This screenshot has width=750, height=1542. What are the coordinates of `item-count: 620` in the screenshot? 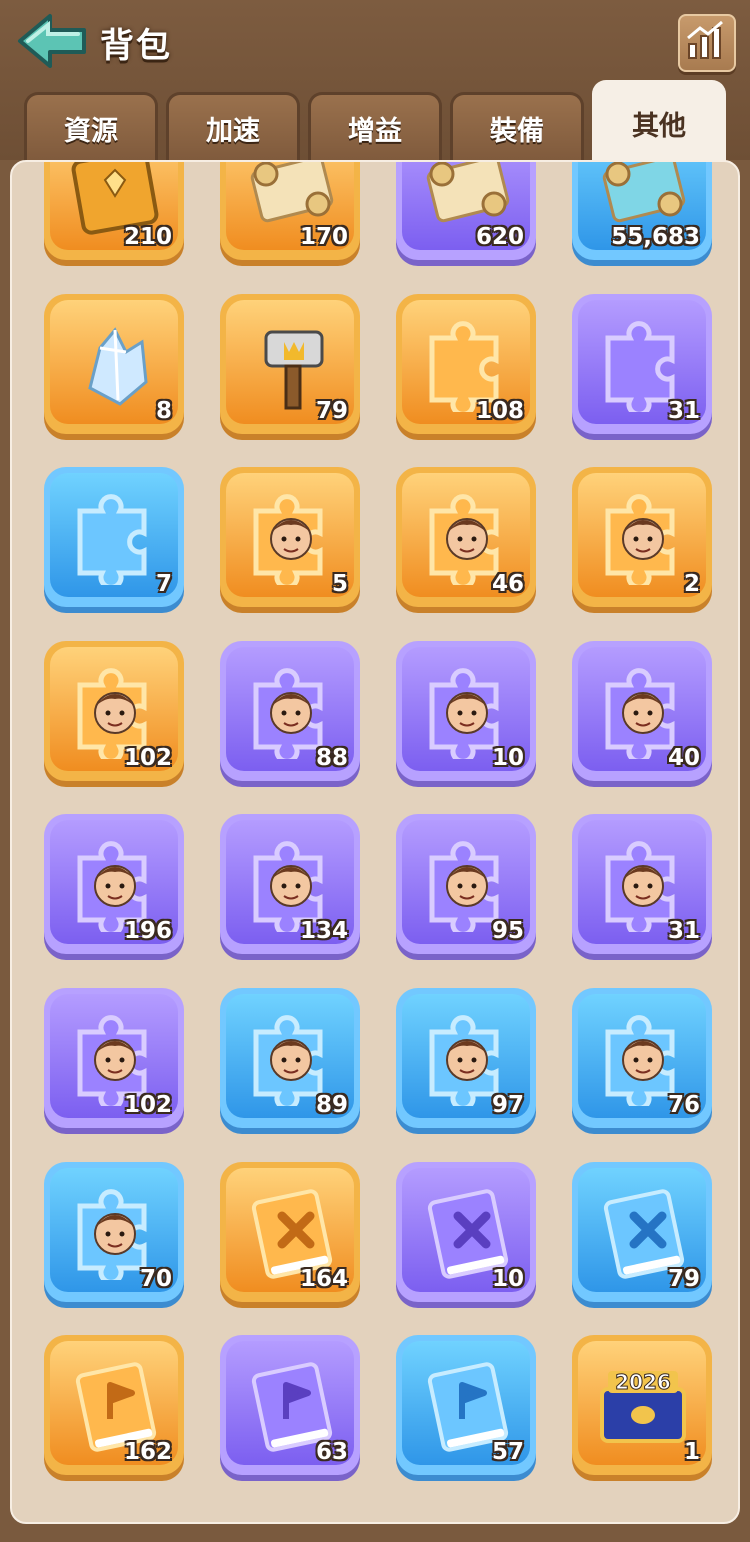 It's located at (499, 237).